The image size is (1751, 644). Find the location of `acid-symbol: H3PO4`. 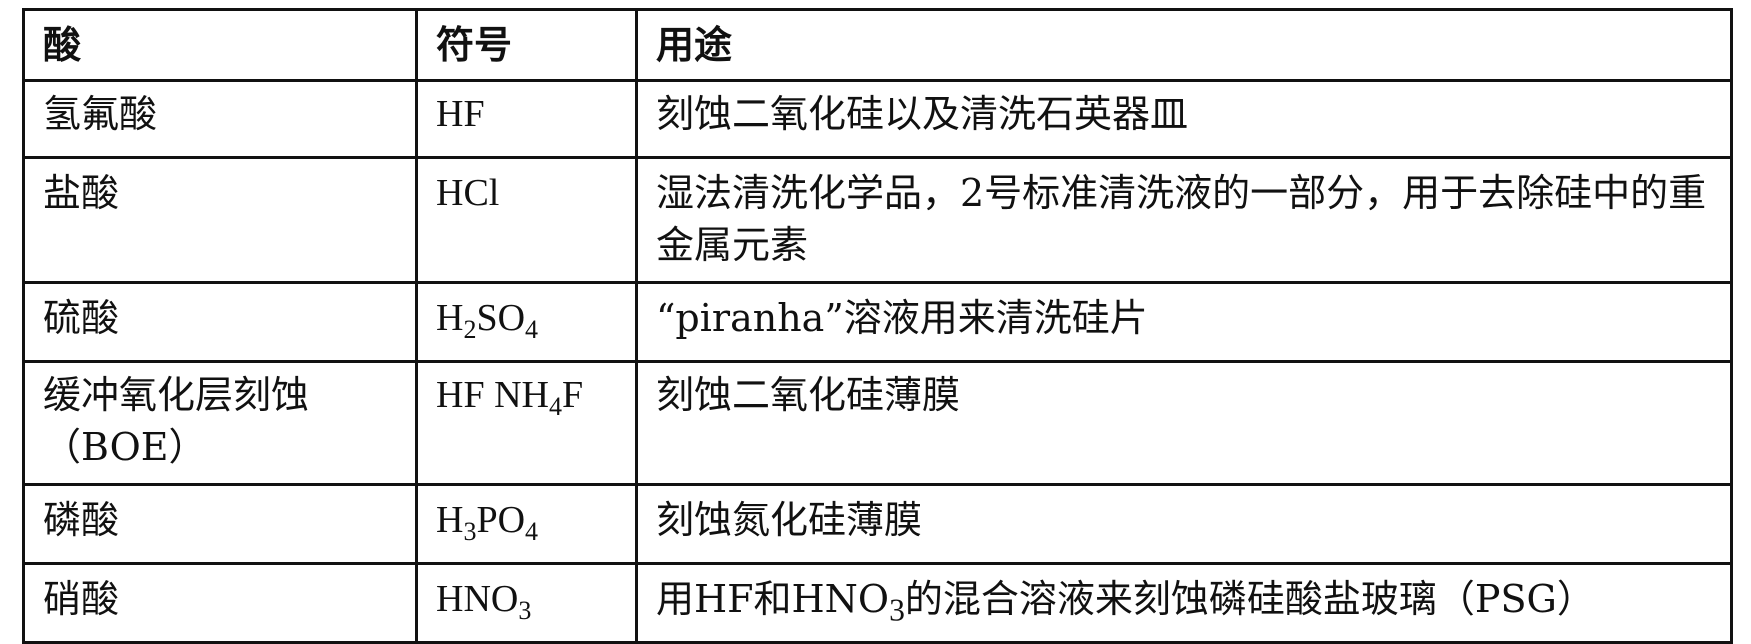

acid-symbol: H3PO4 is located at coordinates (526, 524).